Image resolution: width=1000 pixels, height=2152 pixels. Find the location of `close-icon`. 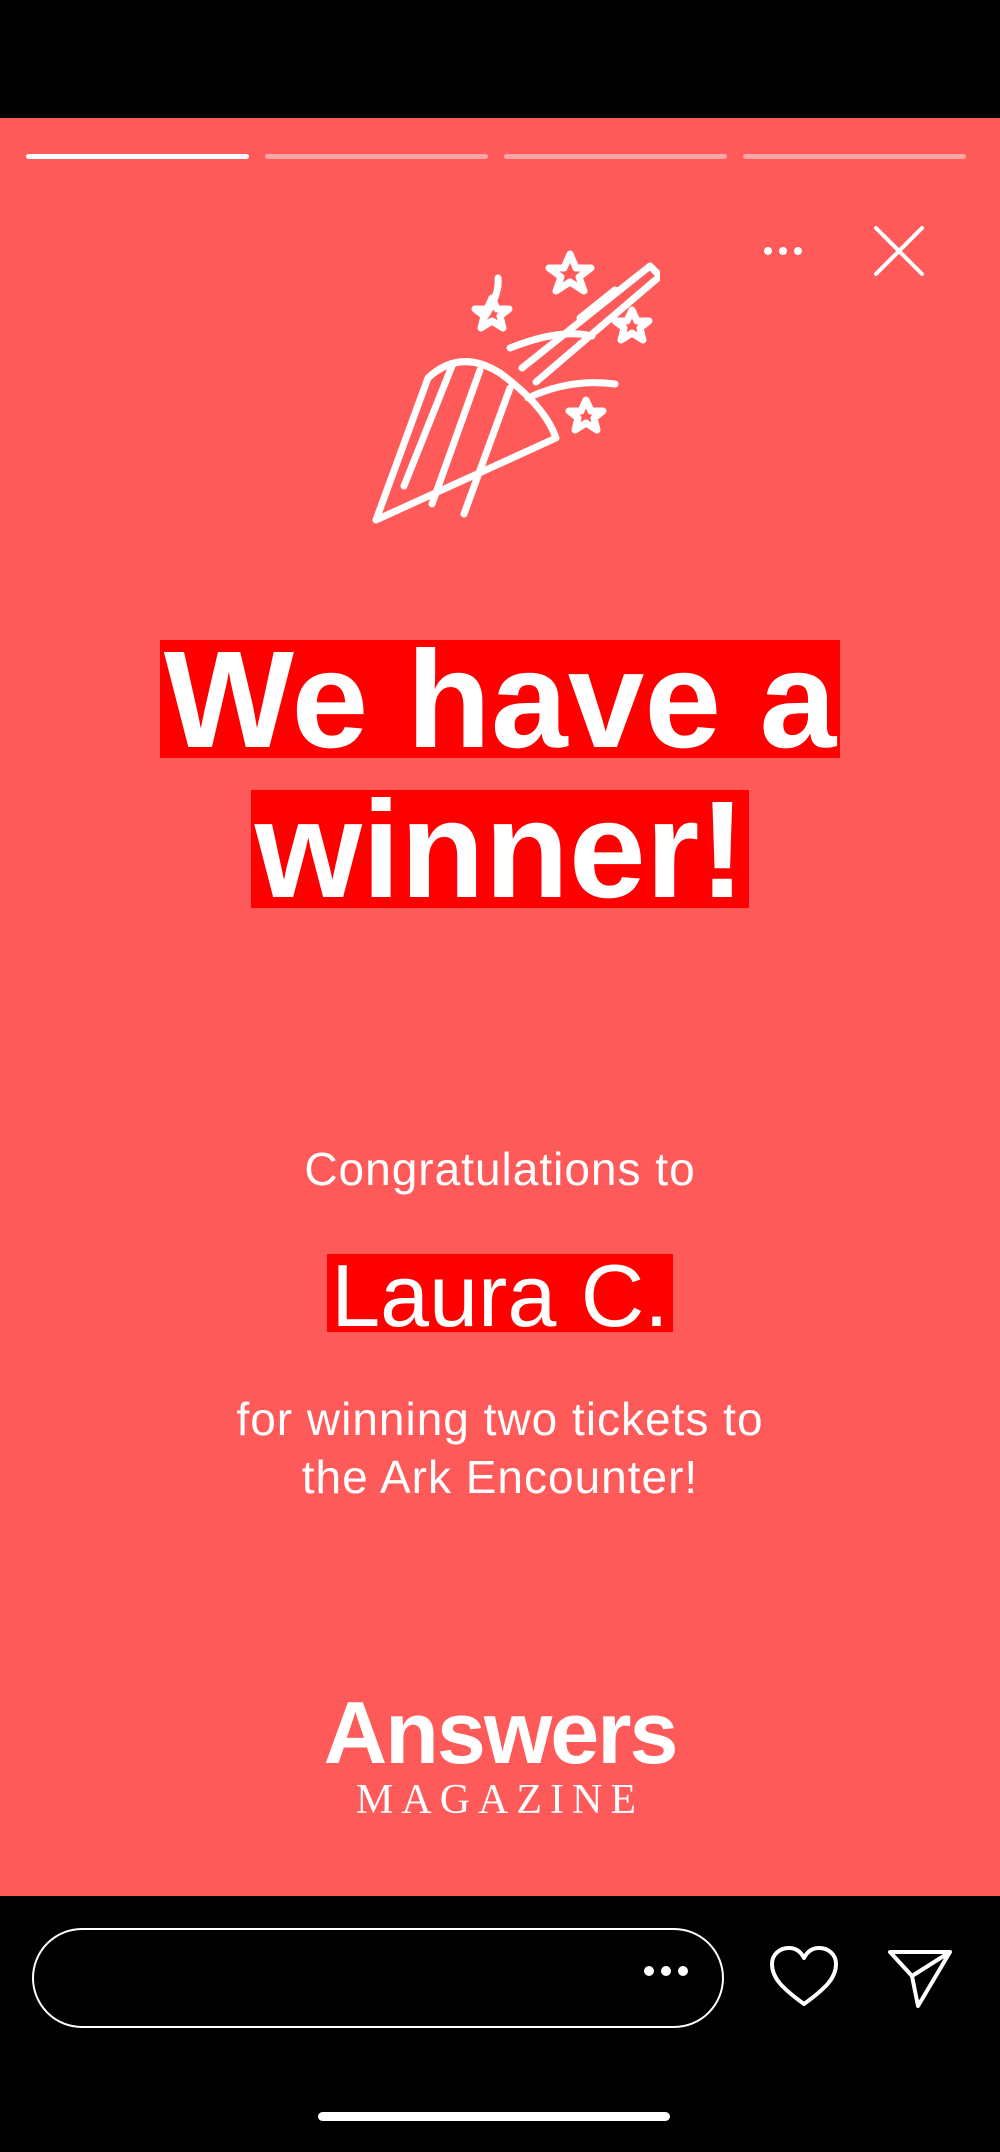

close-icon is located at coordinates (899, 251).